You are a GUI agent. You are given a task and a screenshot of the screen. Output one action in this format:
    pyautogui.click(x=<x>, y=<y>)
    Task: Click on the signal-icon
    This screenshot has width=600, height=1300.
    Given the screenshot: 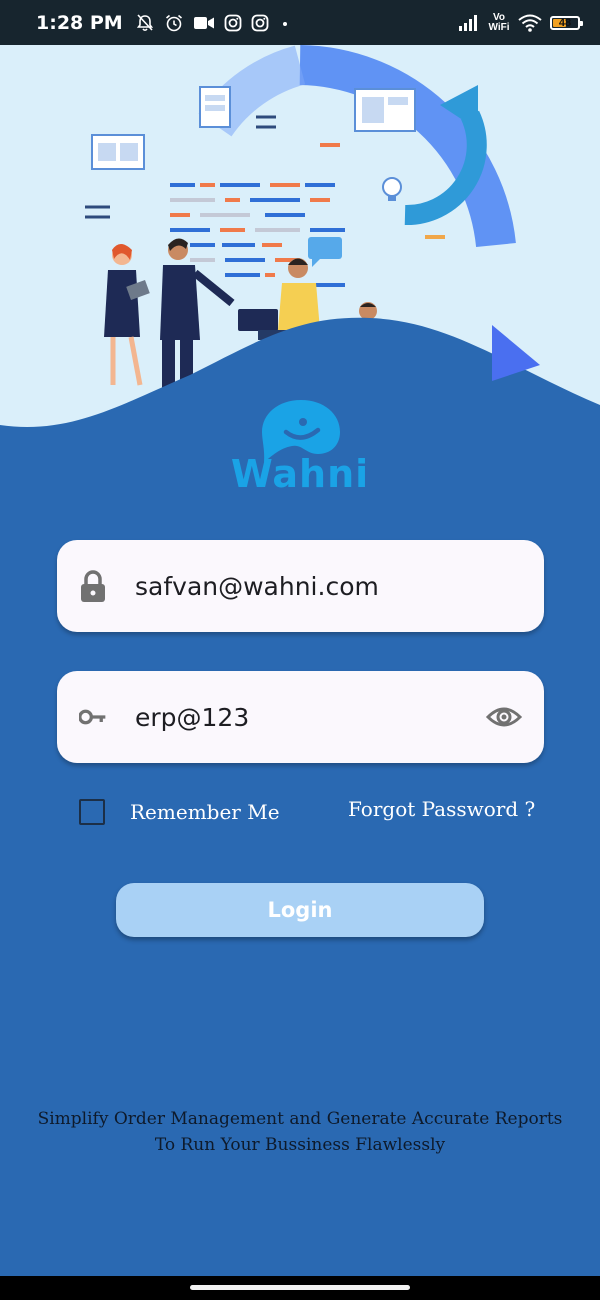 What is the action you would take?
    pyautogui.click(x=468, y=22)
    